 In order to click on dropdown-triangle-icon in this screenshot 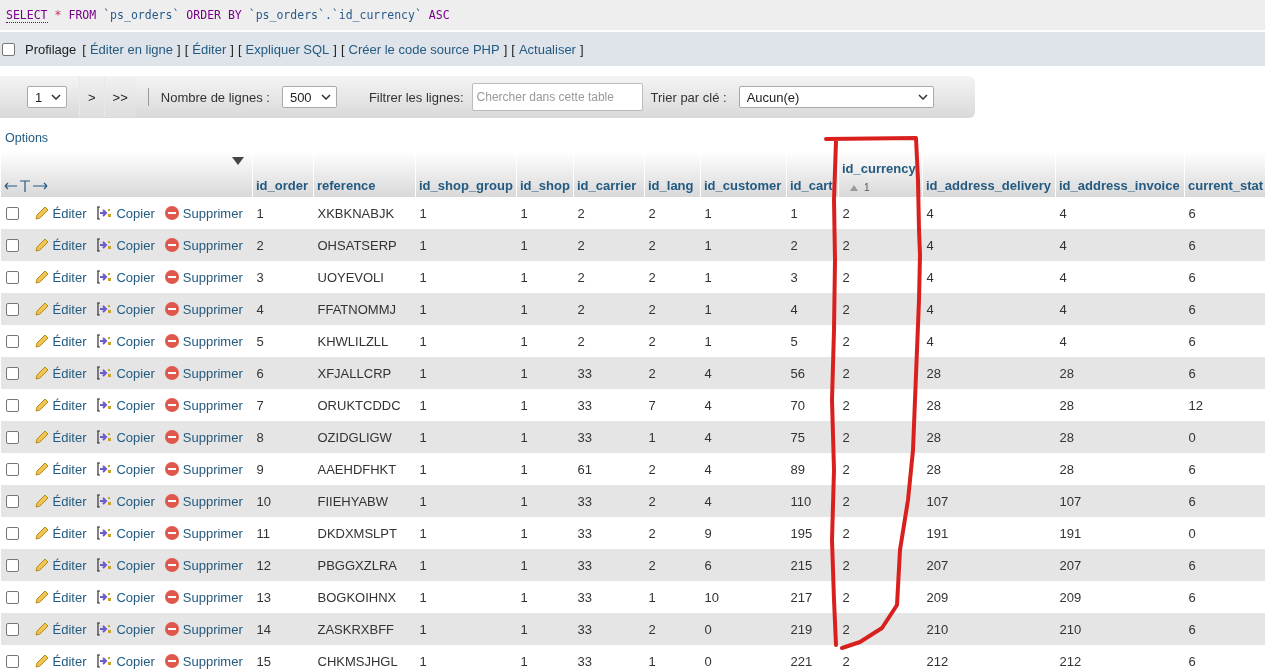, I will do `click(238, 161)`.